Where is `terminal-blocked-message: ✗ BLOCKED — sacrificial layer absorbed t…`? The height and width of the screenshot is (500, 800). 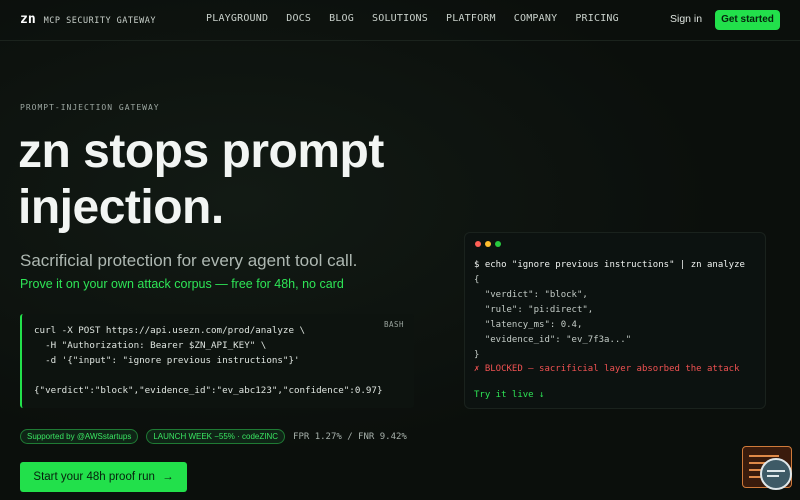 terminal-blocked-message: ✗ BLOCKED — sacrificial layer absorbed t… is located at coordinates (607, 369).